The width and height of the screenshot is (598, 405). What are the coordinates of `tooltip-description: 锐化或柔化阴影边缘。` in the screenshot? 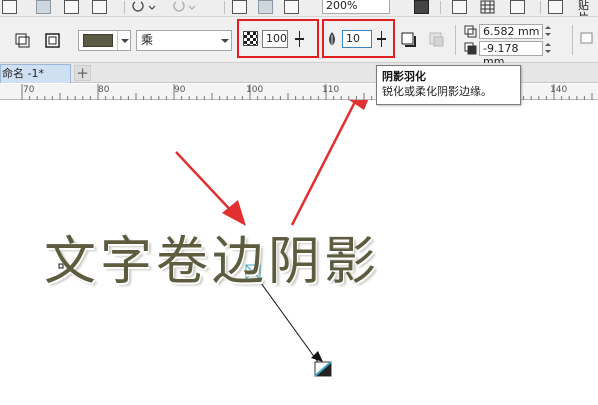 It's located at (437, 91).